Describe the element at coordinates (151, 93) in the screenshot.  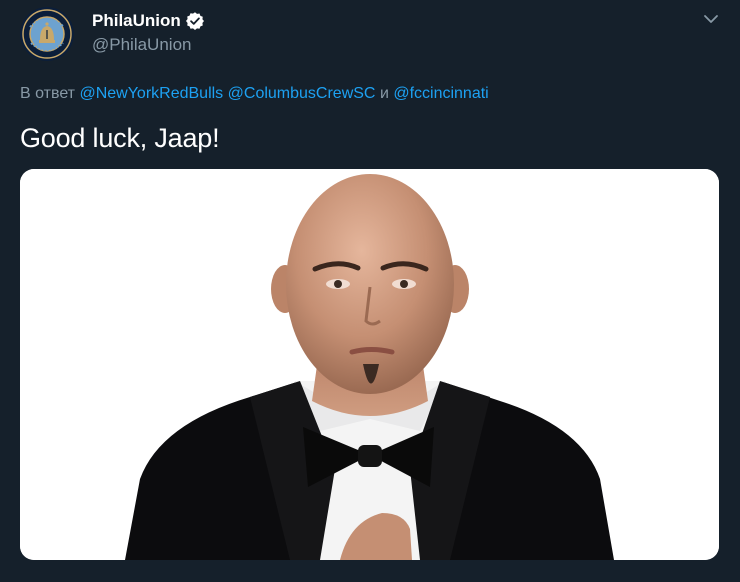
I see `mention-link-newyorkredbulls: @NewYorkRedBulls` at that location.